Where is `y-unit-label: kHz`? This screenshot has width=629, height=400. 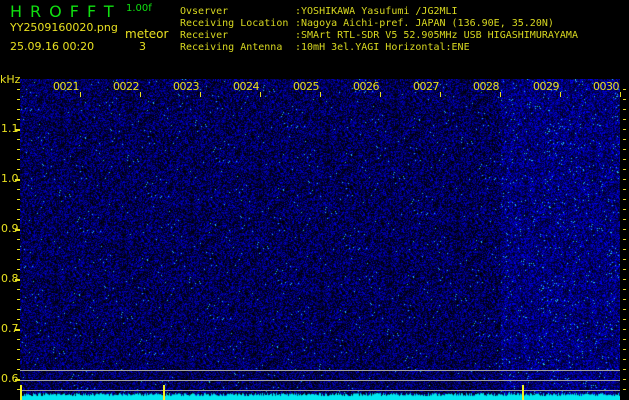 y-unit-label: kHz is located at coordinates (10, 79).